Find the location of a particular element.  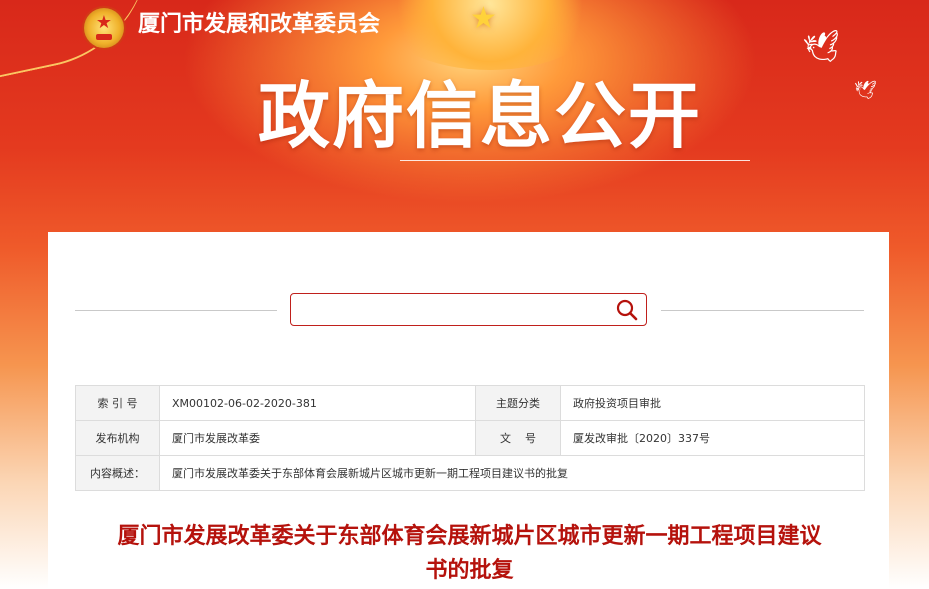

index-number-label: 索 引 号 is located at coordinates (117, 403).